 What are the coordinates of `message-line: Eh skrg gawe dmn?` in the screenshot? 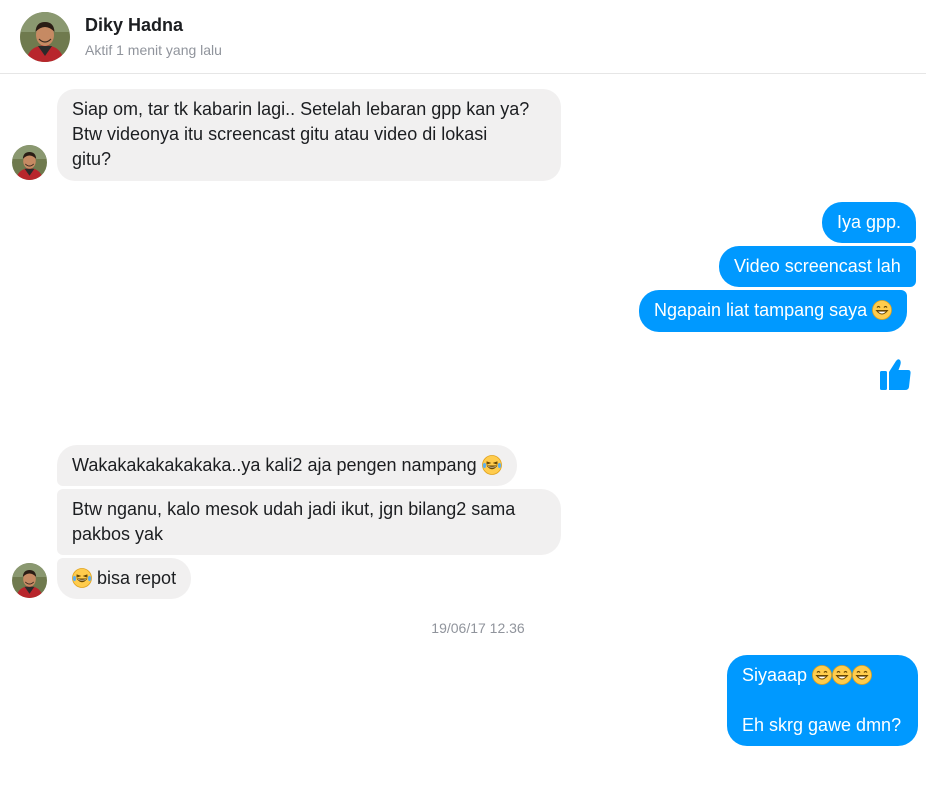 It's located at (822, 725).